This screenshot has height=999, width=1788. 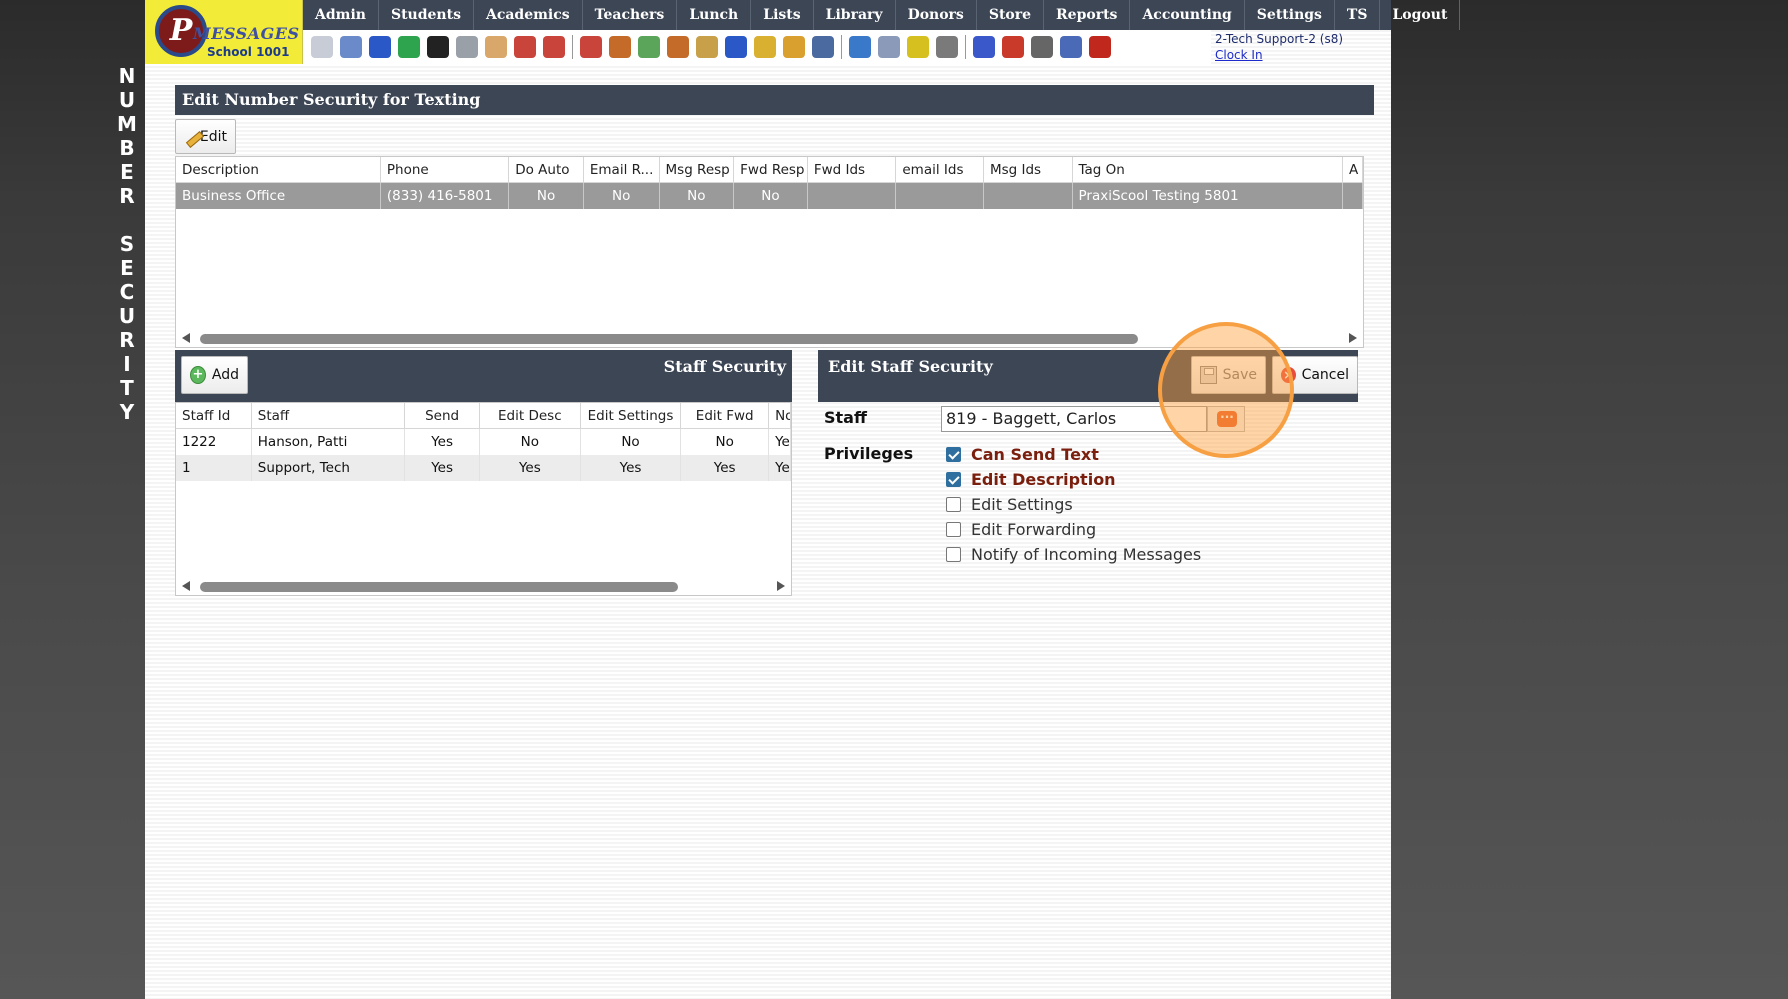 What do you see at coordinates (845, 417) in the screenshot?
I see `staff-label: Staff` at bounding box center [845, 417].